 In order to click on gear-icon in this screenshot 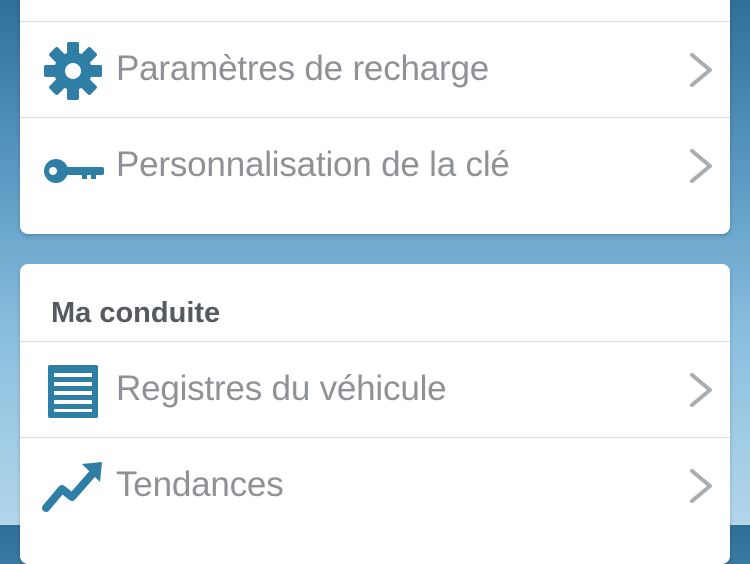, I will do `click(73, 71)`.